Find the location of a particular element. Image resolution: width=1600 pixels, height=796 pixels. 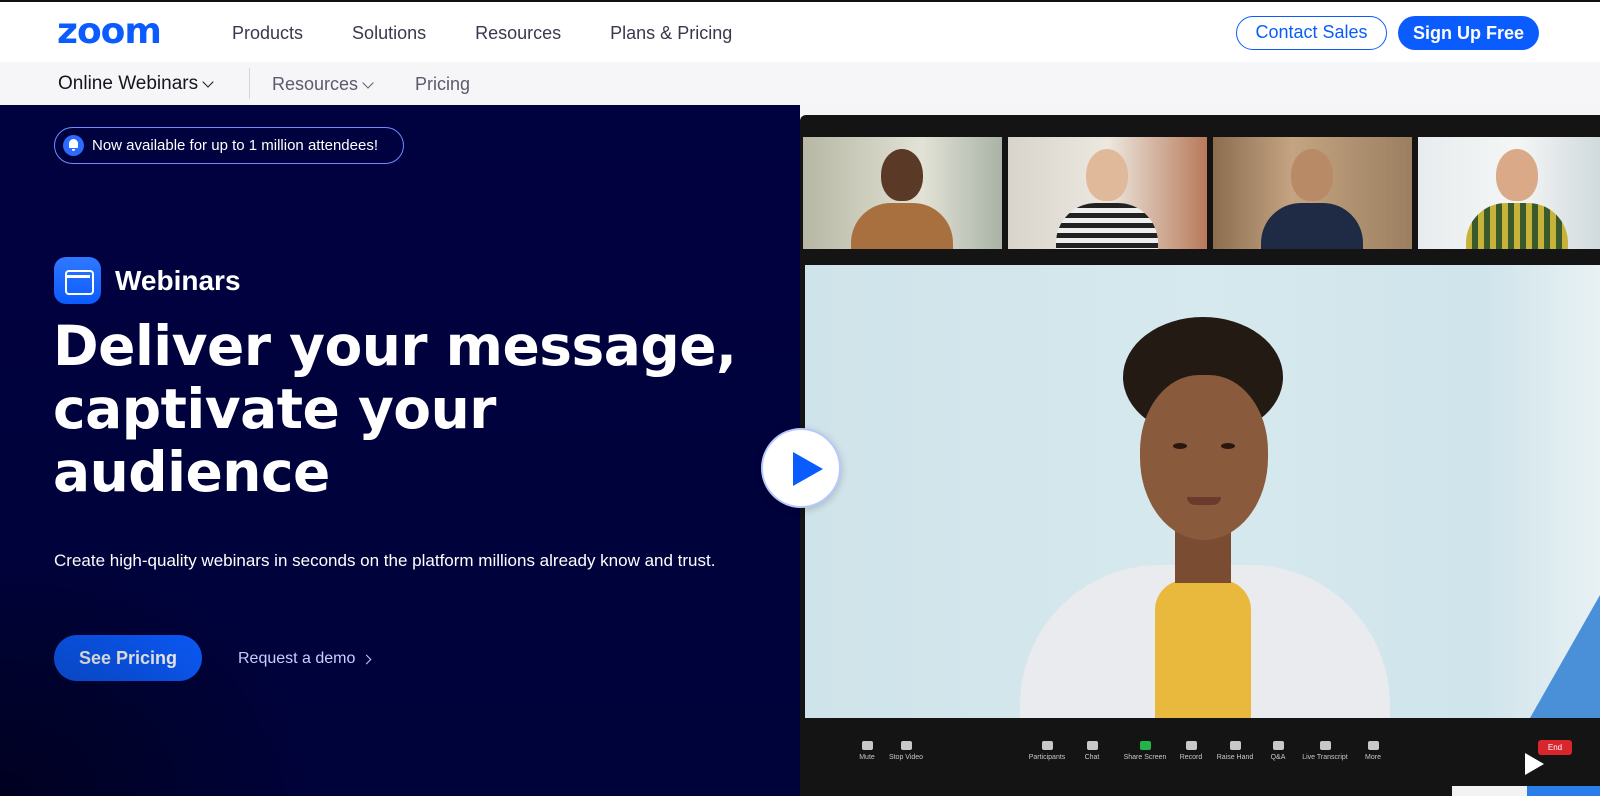

more-icon is located at coordinates (1373, 745).